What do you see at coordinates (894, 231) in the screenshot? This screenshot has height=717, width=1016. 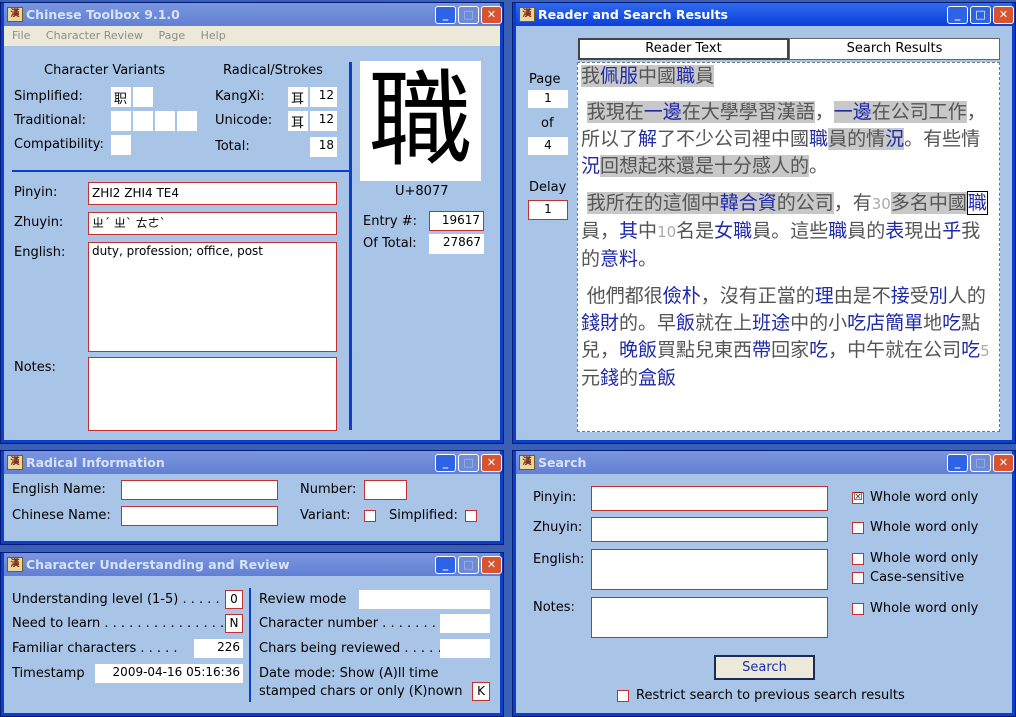 I see `rt-seg: 表` at bounding box center [894, 231].